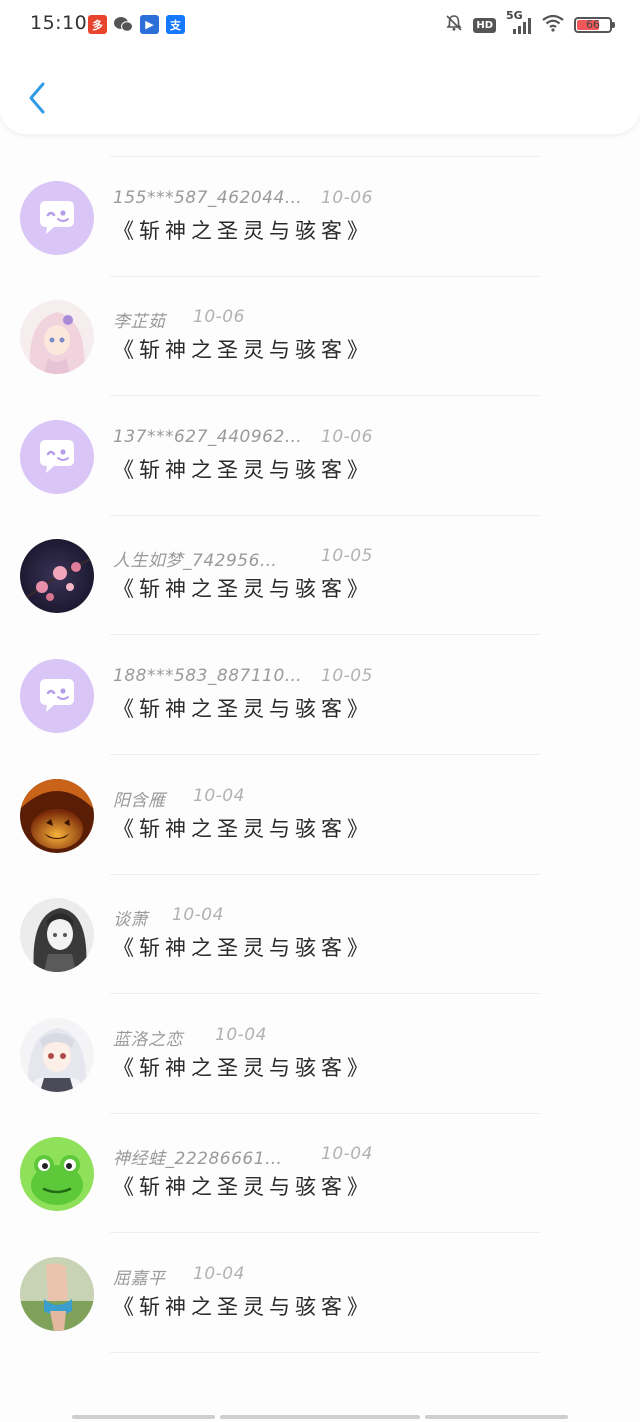 Image resolution: width=640 pixels, height=1422 pixels. Describe the element at coordinates (320, 1417) in the screenshot. I see `nav-indicator-center` at that location.